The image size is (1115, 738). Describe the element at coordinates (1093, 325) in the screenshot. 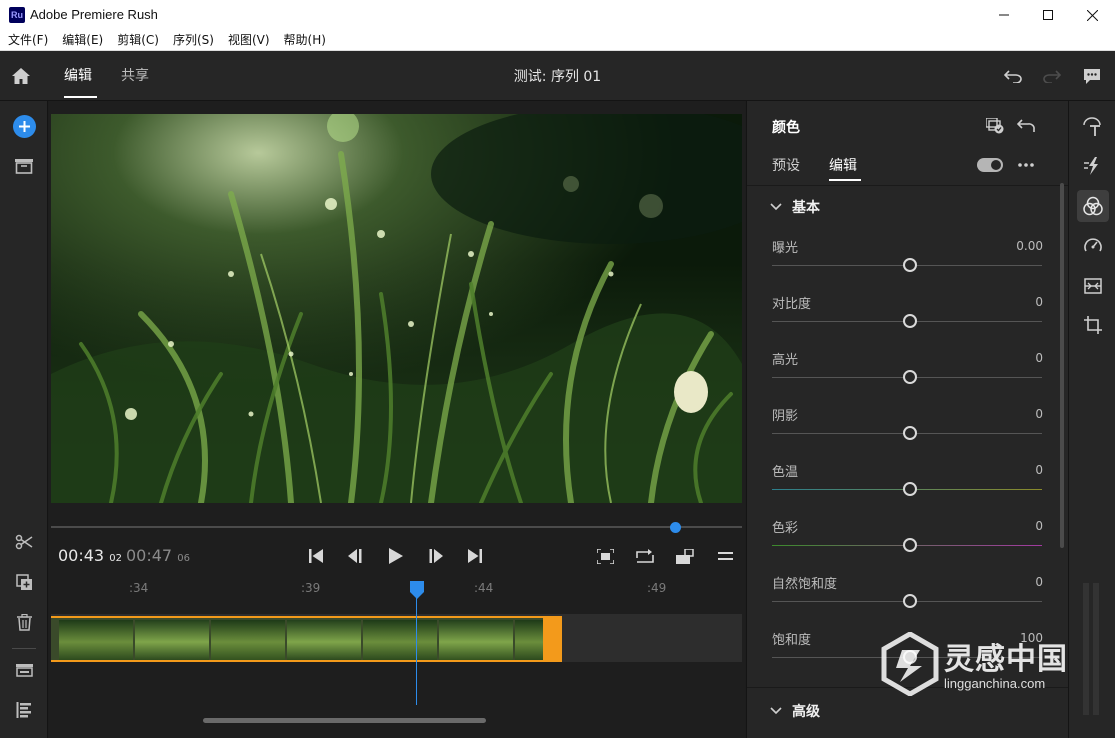

I see `transform-button` at that location.